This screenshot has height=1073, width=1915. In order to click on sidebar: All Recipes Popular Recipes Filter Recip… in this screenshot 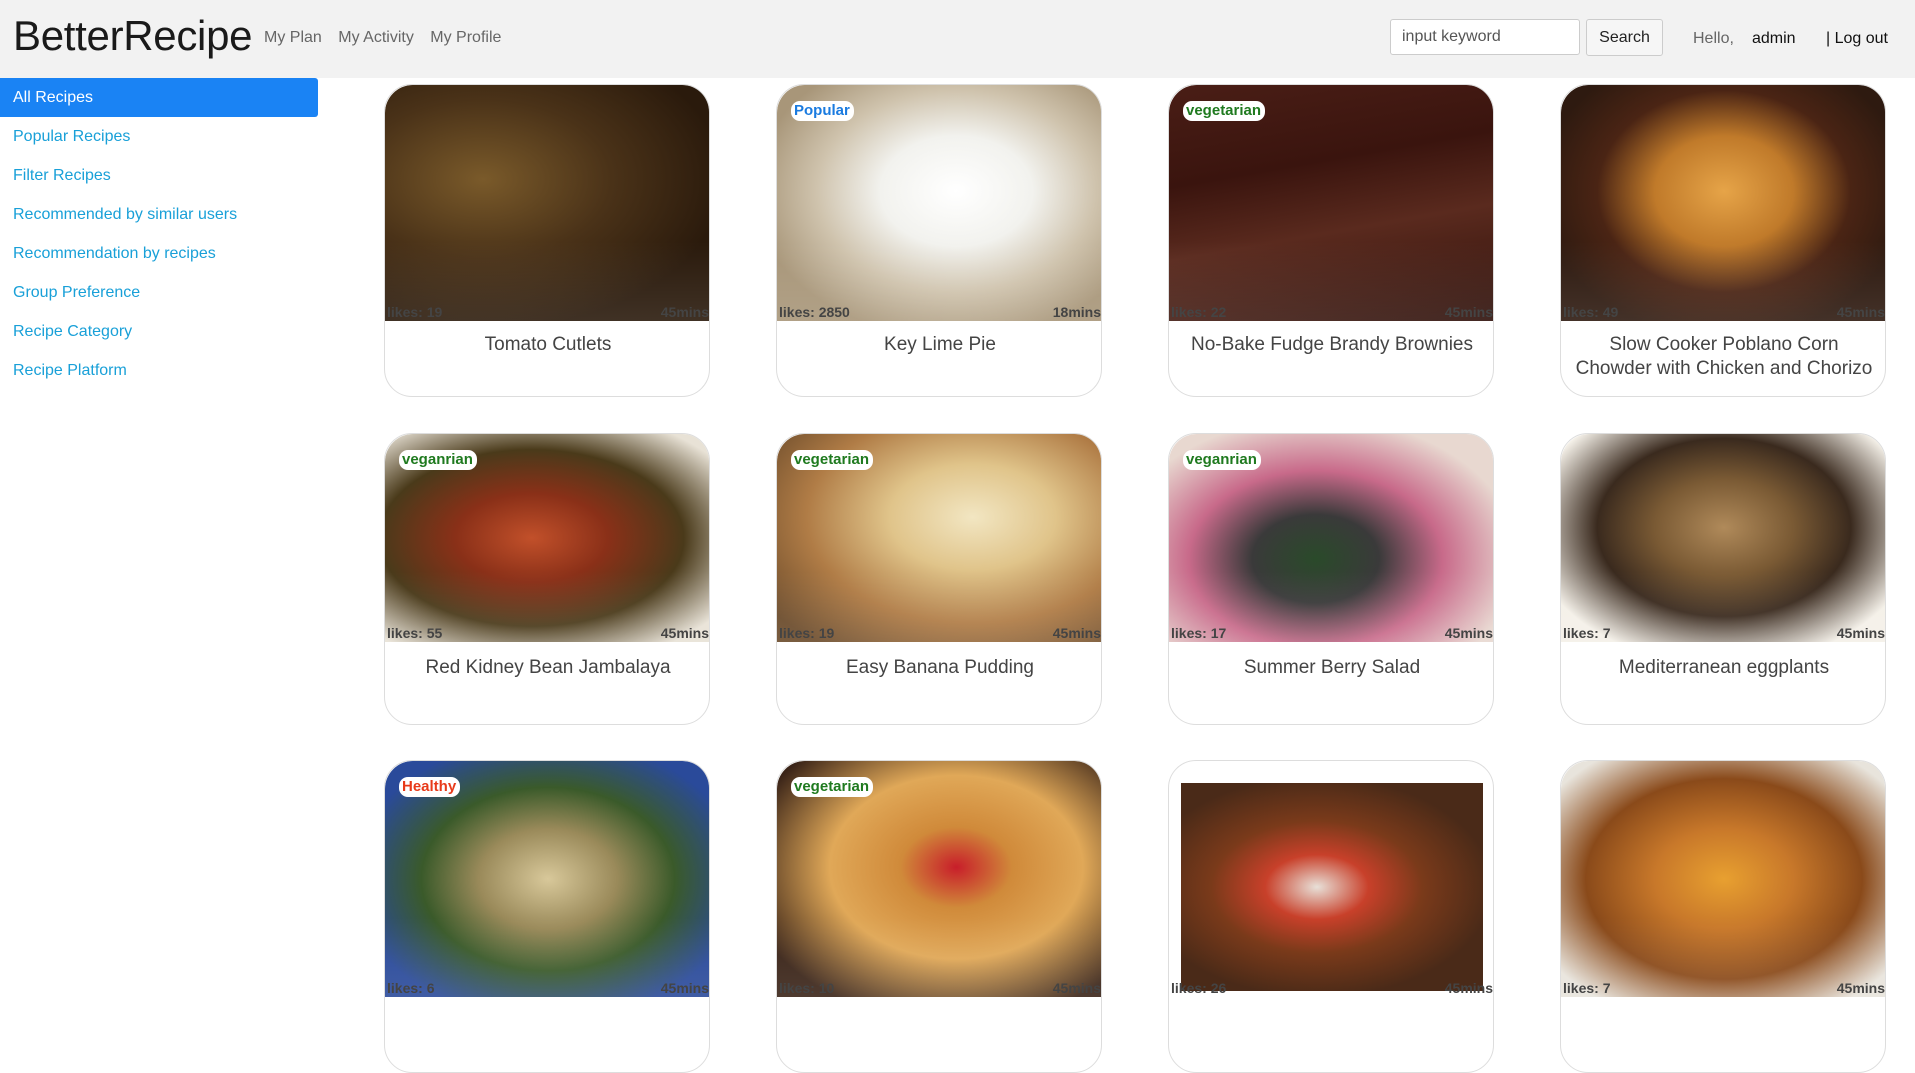, I will do `click(159, 234)`.